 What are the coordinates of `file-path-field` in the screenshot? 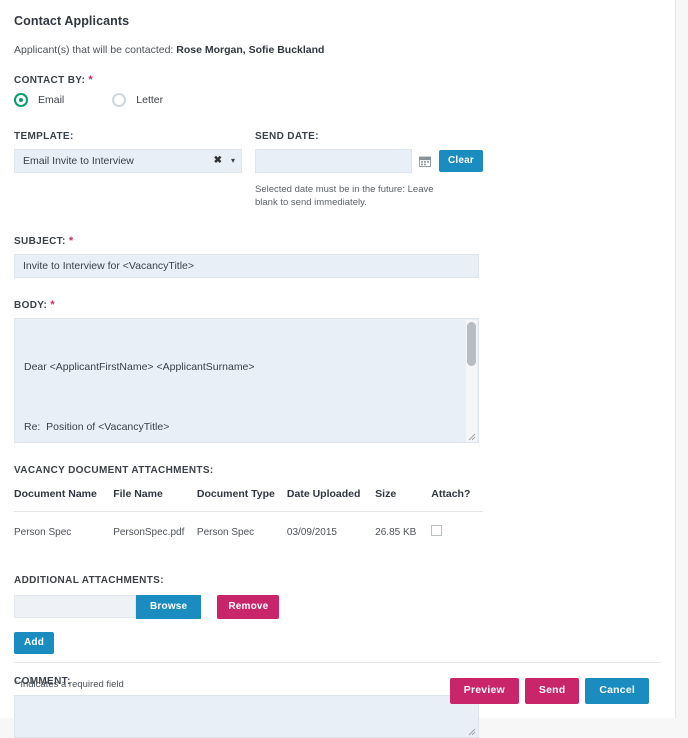 It's located at (75, 606).